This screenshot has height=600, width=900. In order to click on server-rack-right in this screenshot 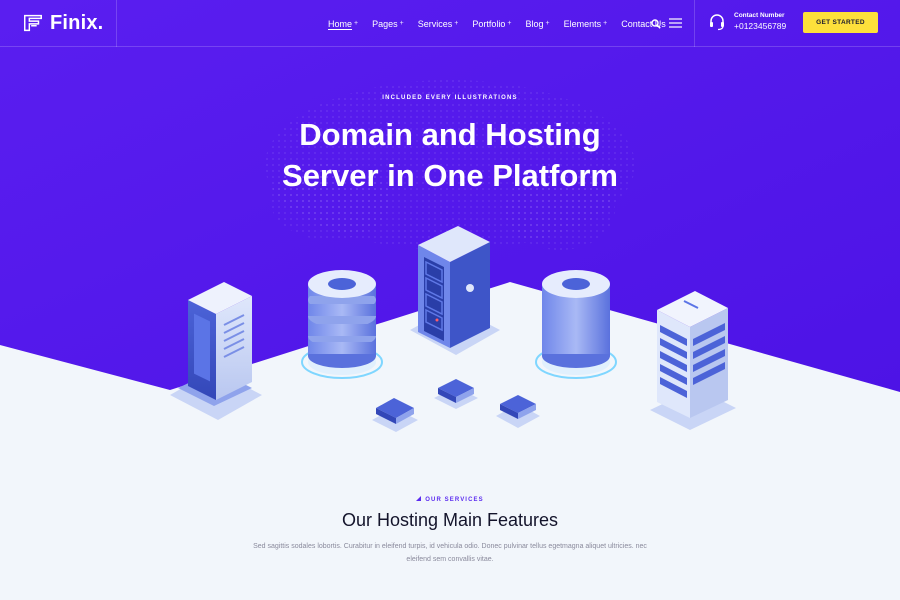, I will do `click(693, 360)`.